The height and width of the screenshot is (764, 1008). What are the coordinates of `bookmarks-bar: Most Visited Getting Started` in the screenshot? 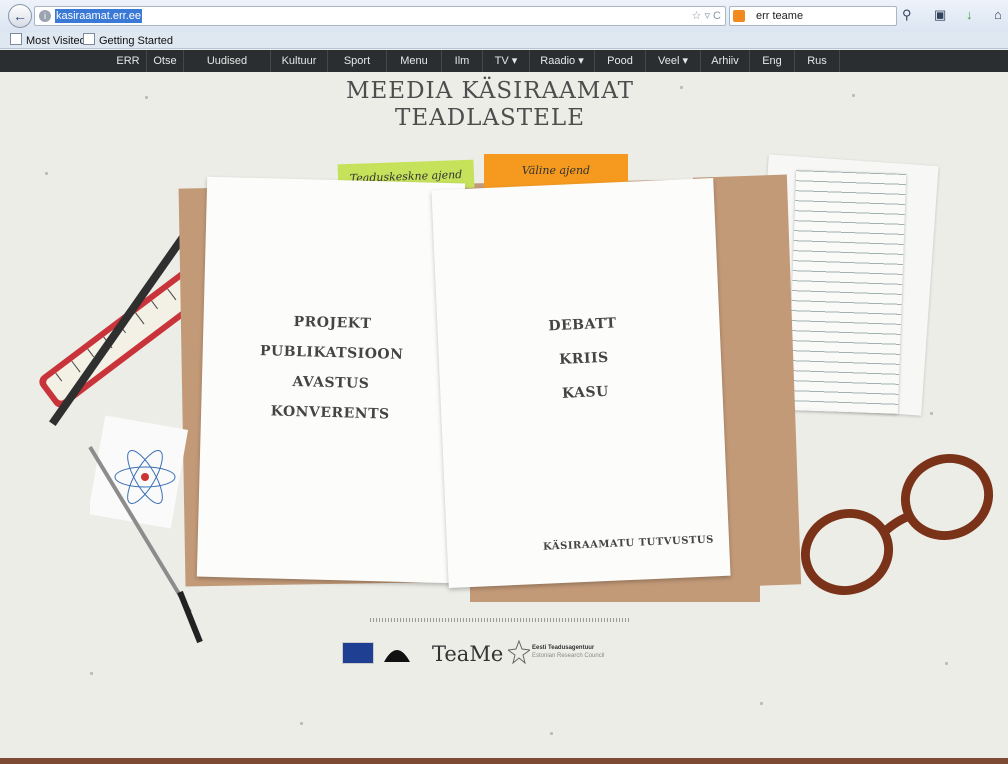 It's located at (504, 40).